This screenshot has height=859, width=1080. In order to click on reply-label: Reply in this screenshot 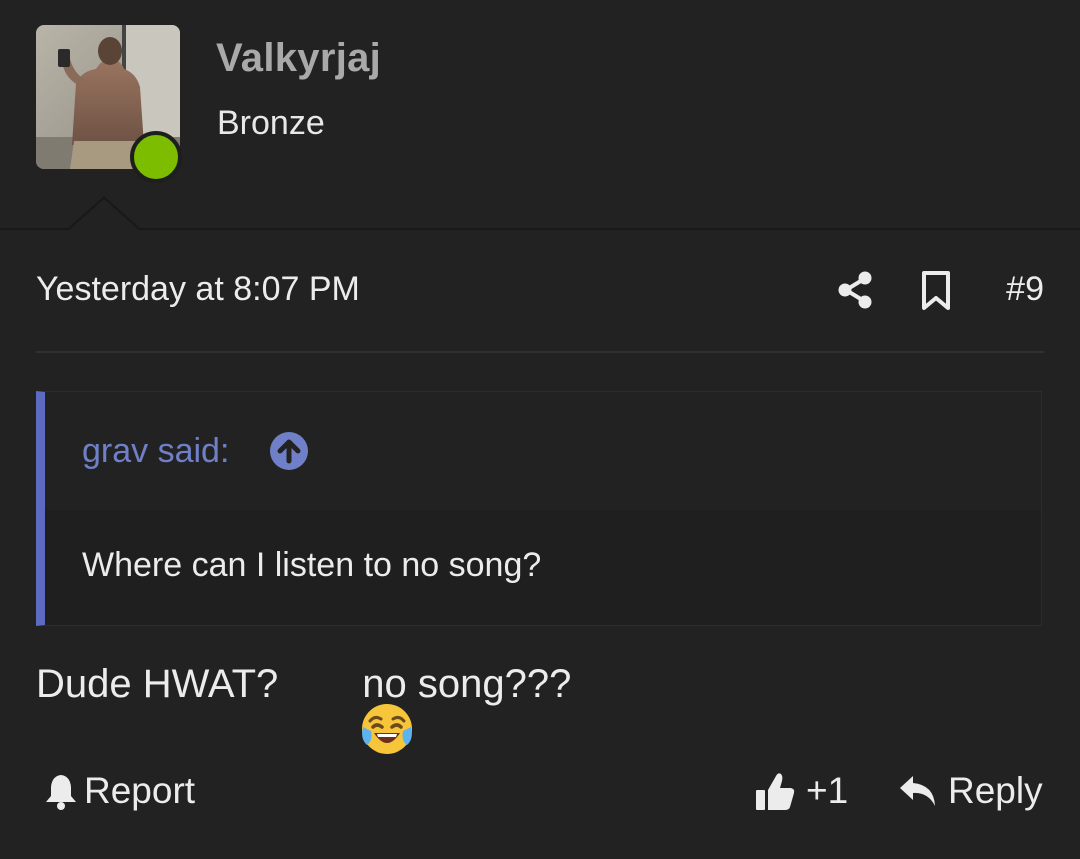, I will do `click(995, 790)`.